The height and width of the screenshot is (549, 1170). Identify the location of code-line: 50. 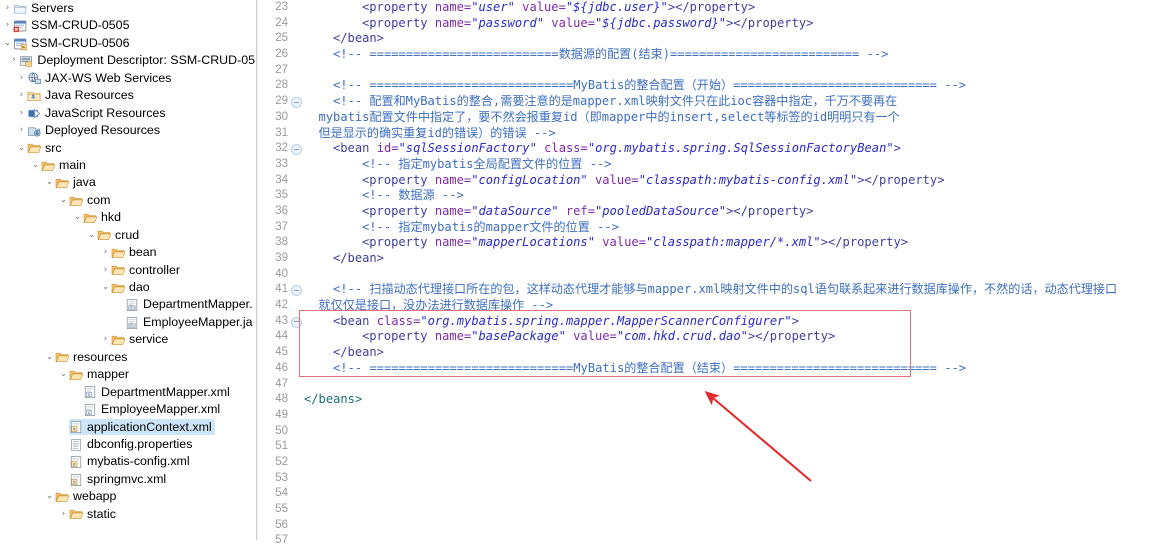
(714, 432).